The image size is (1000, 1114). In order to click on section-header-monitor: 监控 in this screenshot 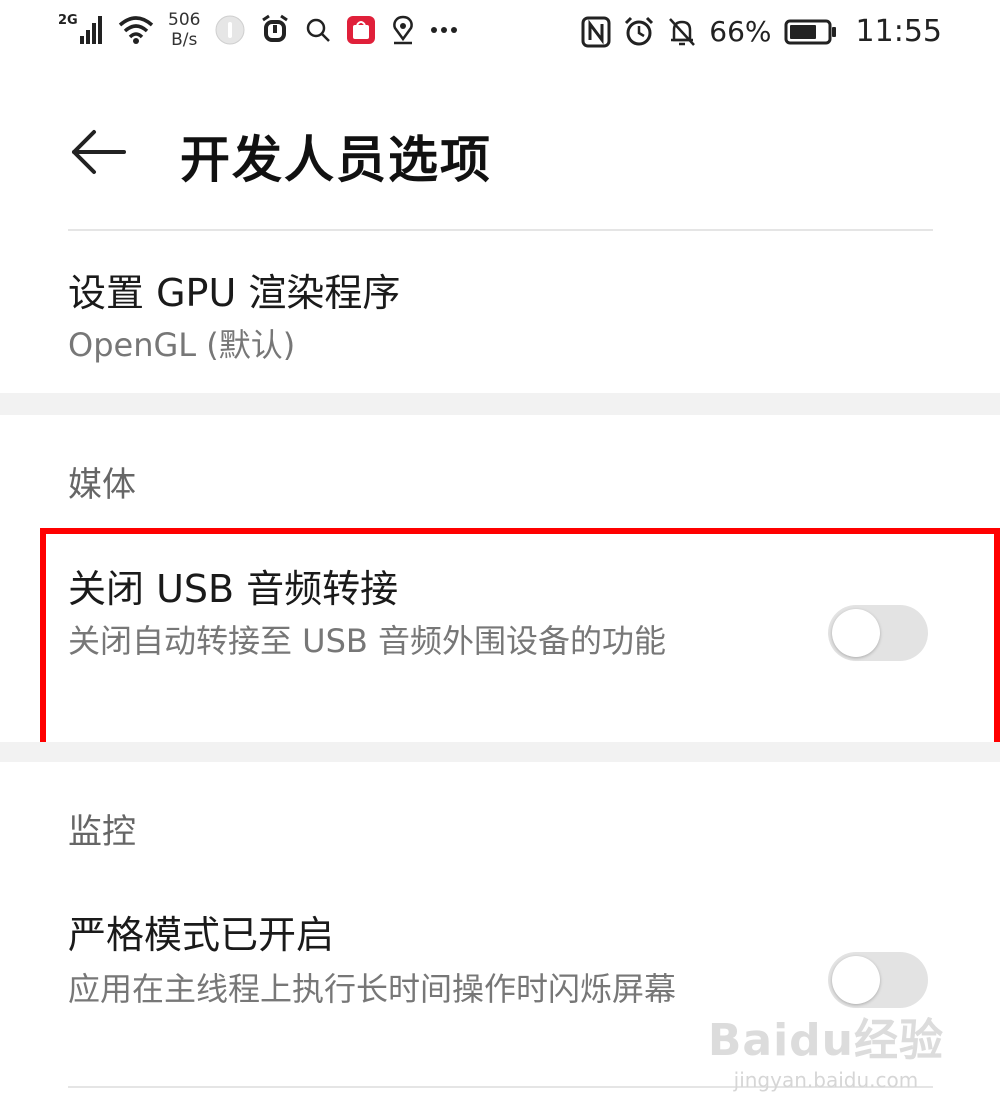, I will do `click(102, 832)`.